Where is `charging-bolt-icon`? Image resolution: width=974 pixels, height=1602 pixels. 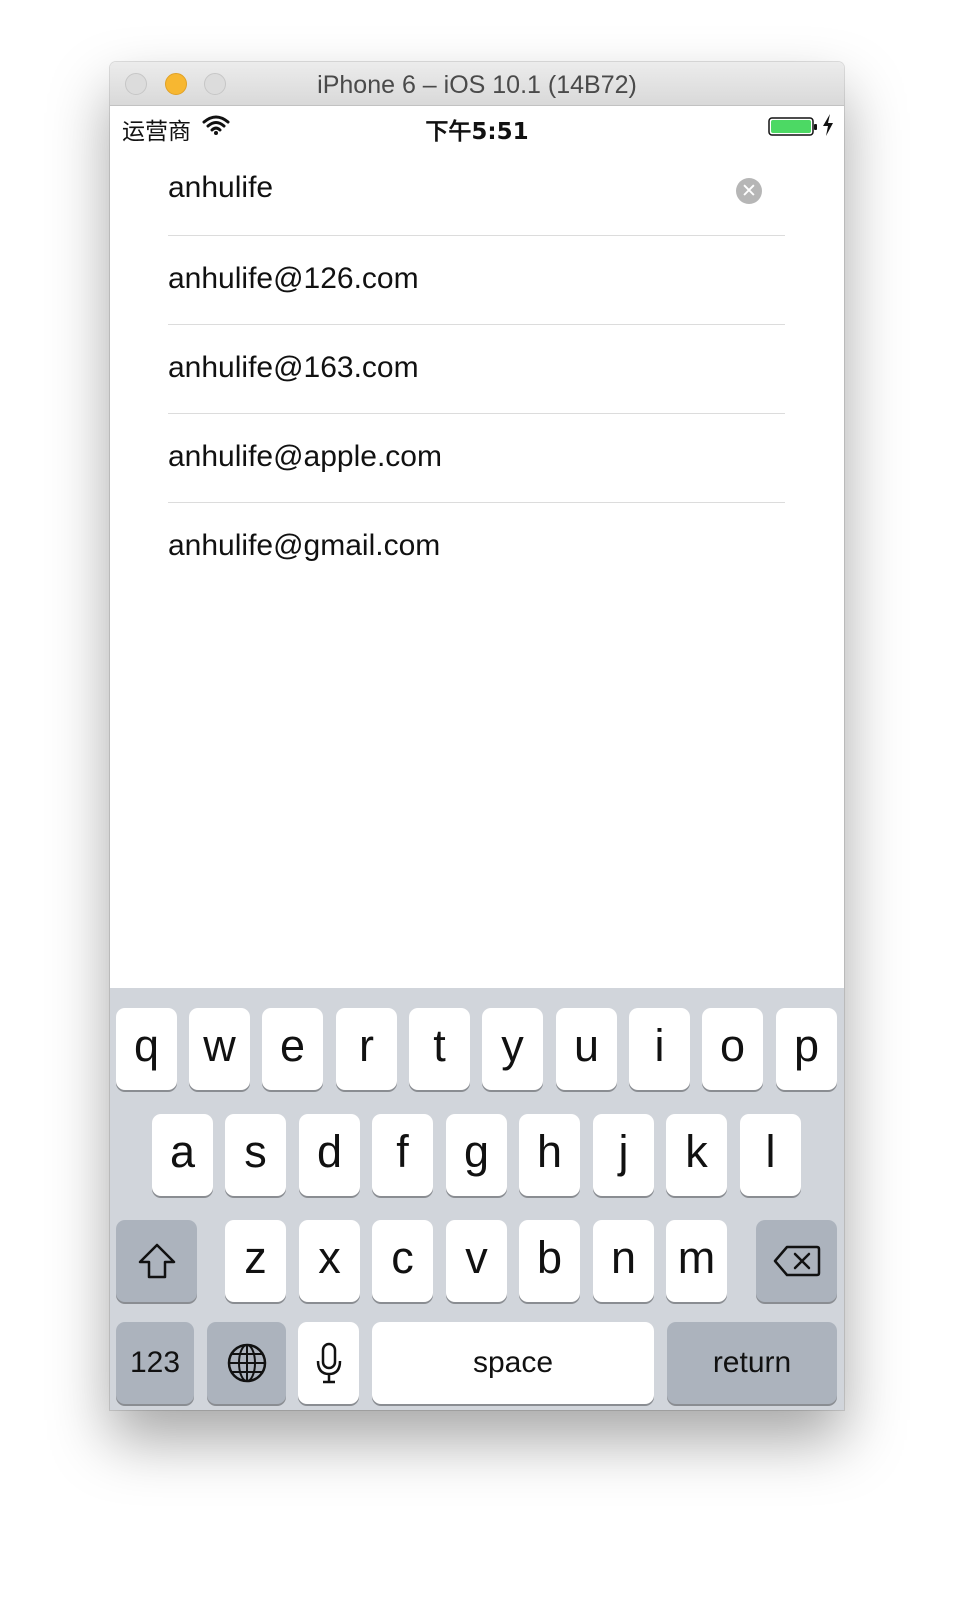
charging-bolt-icon is located at coordinates (828, 127).